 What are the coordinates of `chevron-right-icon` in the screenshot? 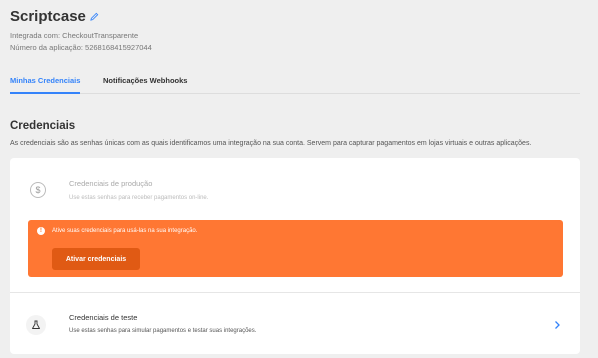 It's located at (557, 325).